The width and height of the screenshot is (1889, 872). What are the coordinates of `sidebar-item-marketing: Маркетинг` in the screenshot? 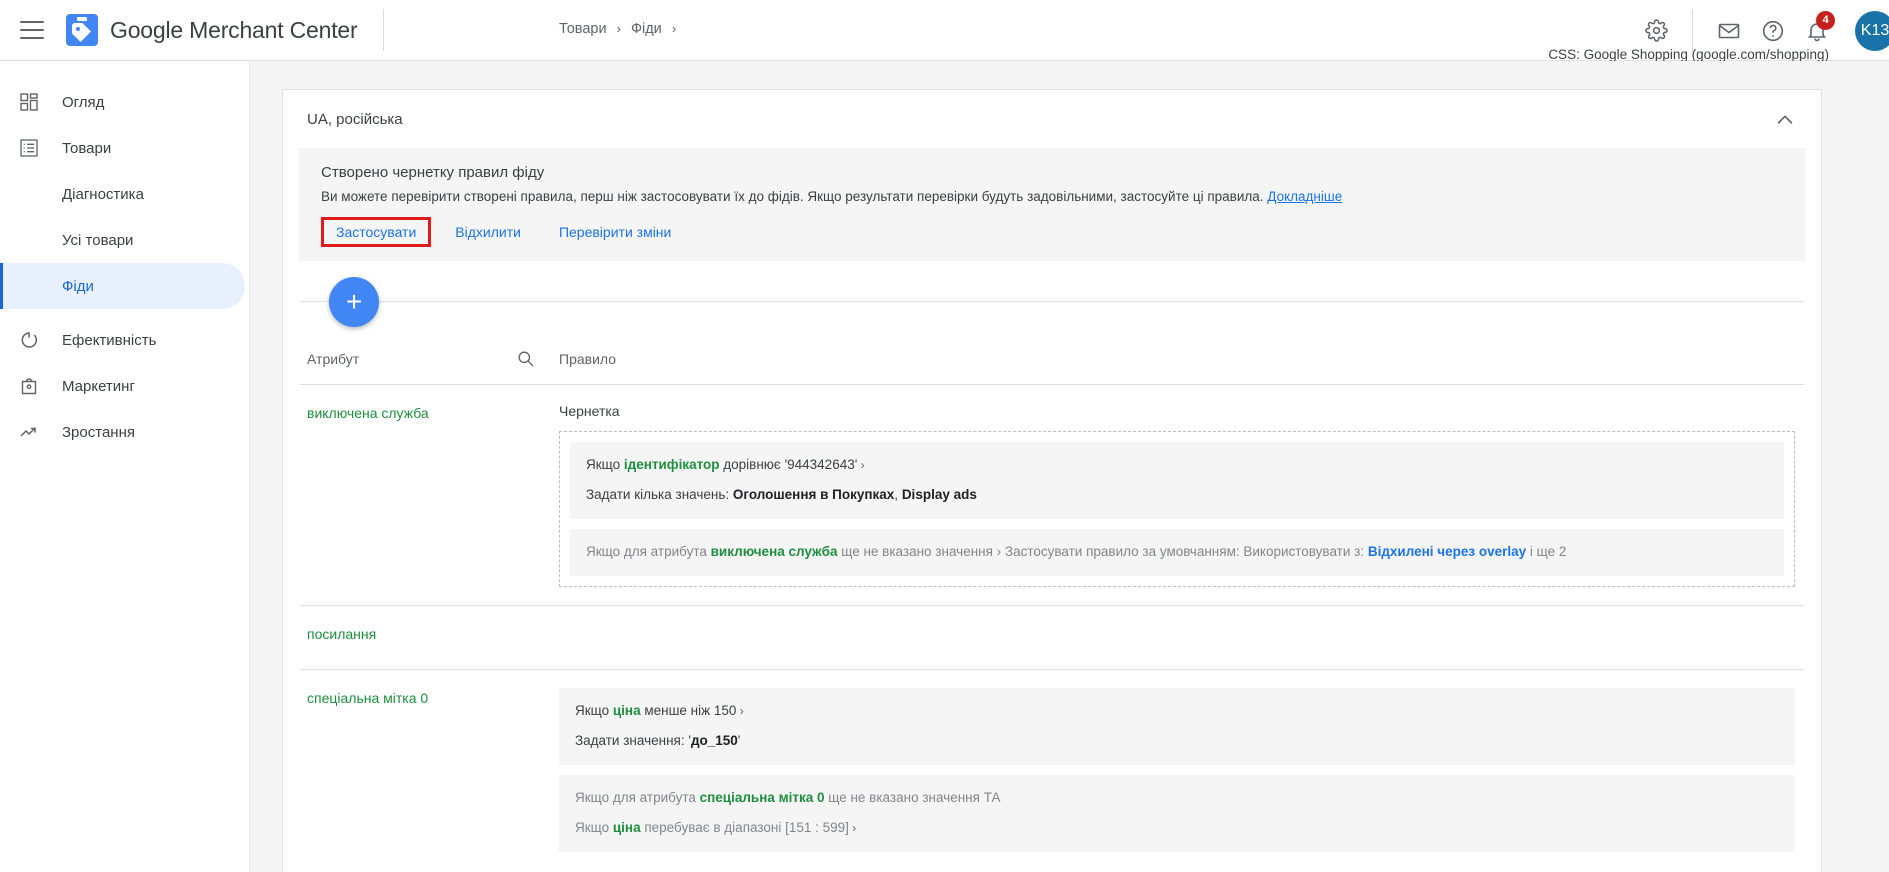 It's located at (122, 386).